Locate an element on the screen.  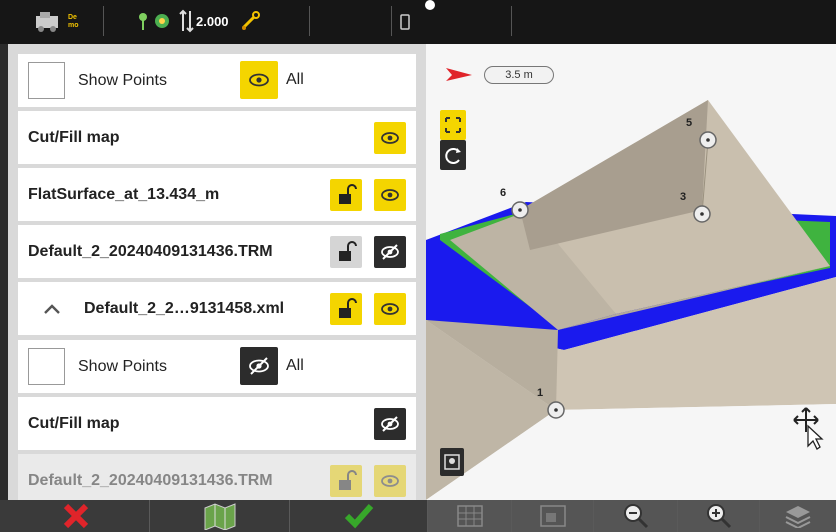
status-bar: De mo 2.000 is located at coordinates (418, 22).